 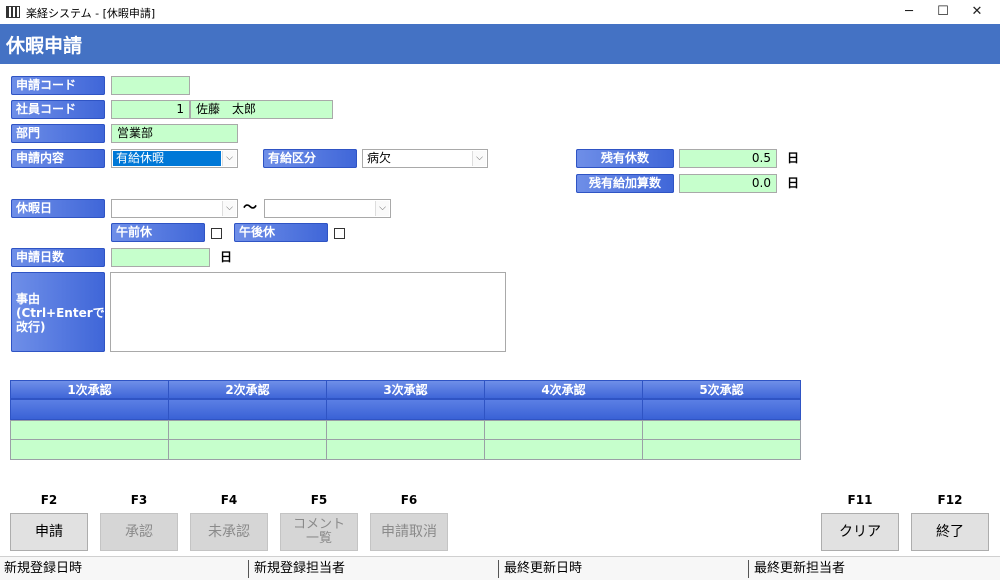 What do you see at coordinates (977, 12) in the screenshot?
I see `close-button: ✕` at bounding box center [977, 12].